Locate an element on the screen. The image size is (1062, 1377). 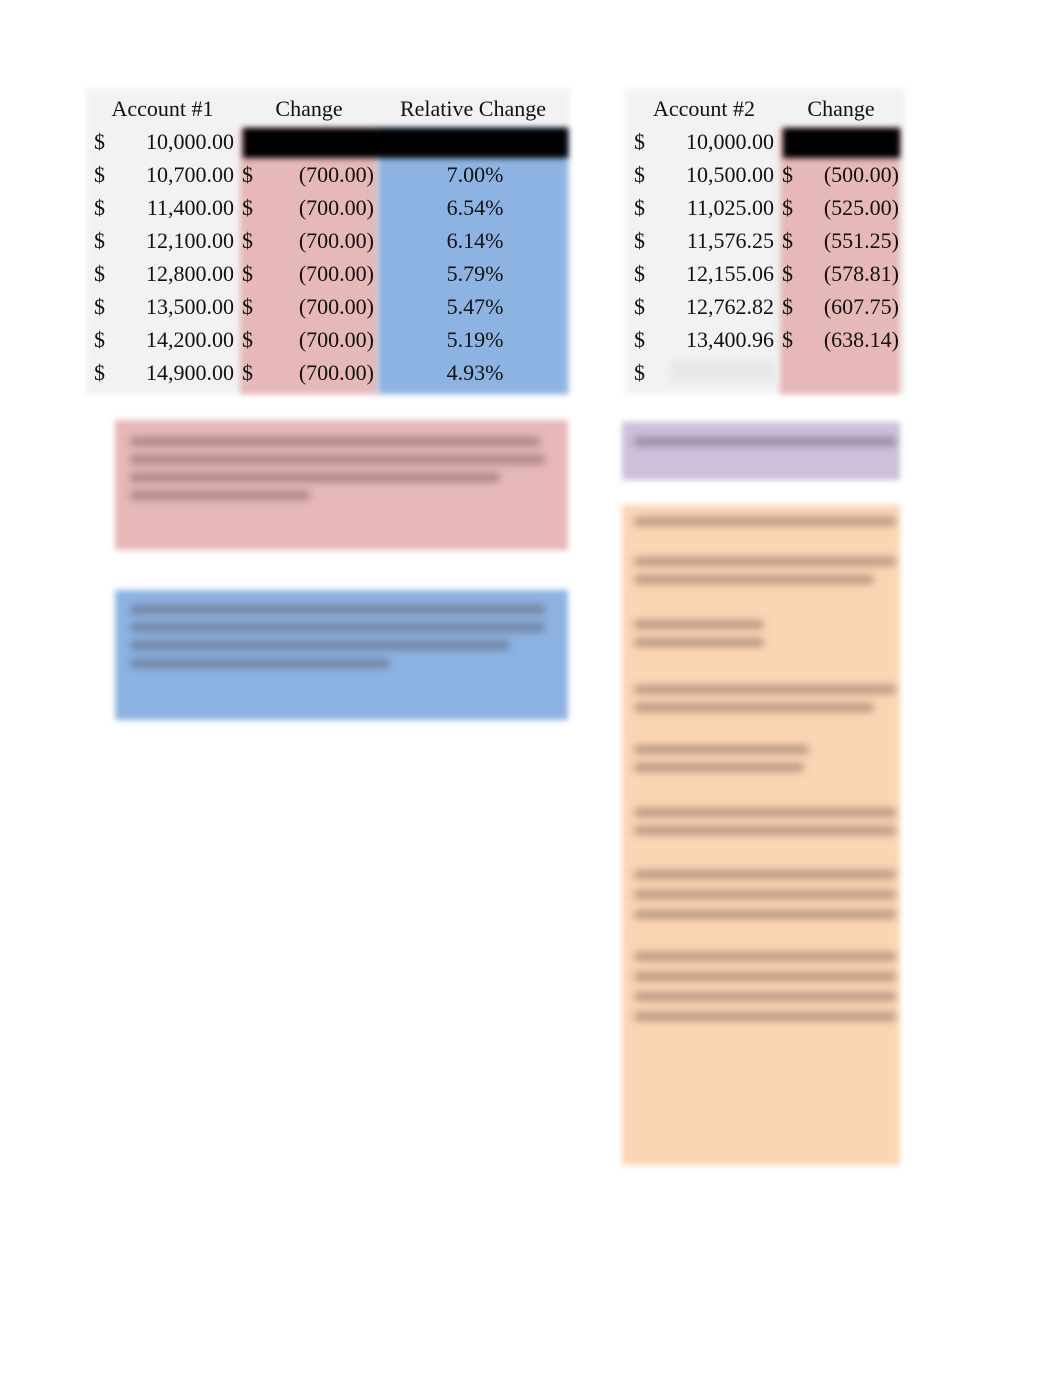
relative-change-cell is located at coordinates (475, 141).